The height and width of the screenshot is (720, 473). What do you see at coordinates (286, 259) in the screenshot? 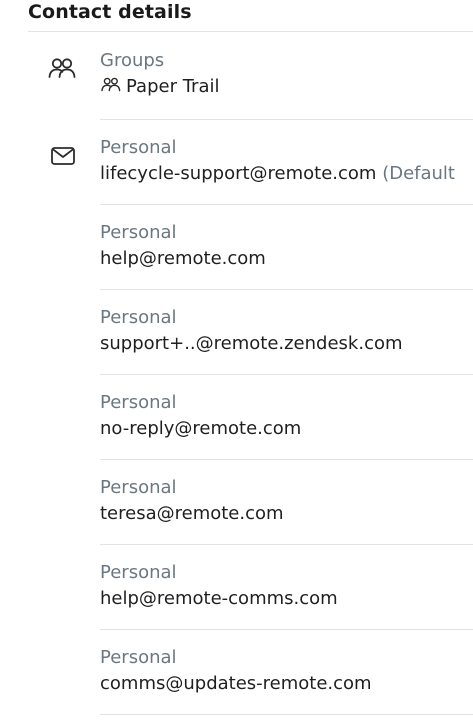
I see `email-value: help@remote.com` at bounding box center [286, 259].